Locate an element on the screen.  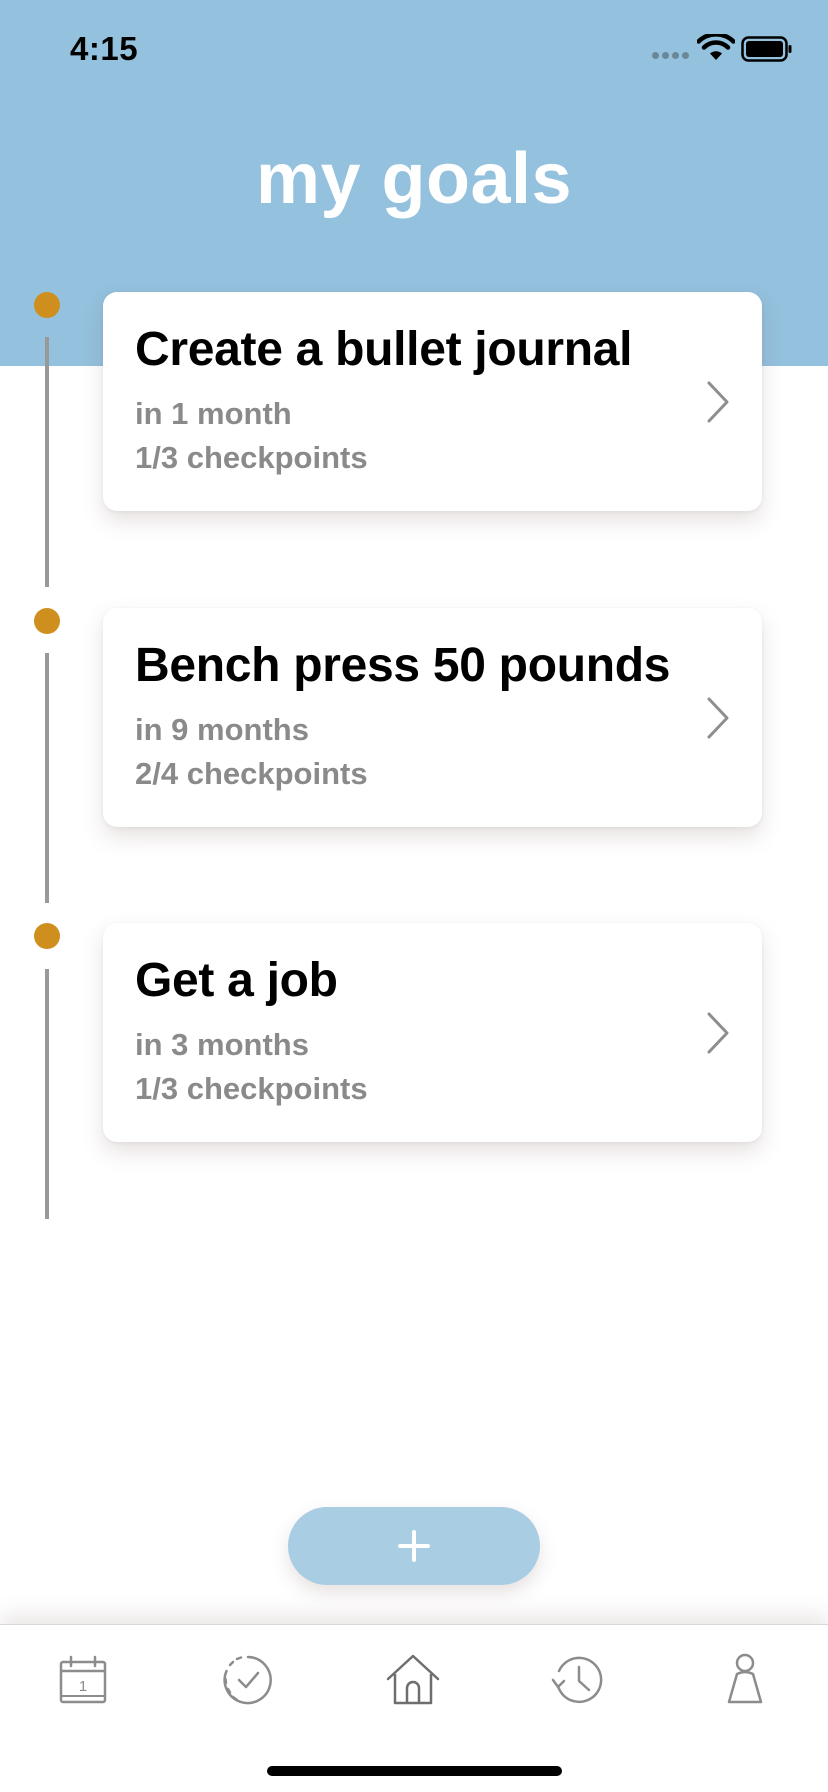
checkmark-circle-icon is located at coordinates (247, 1680).